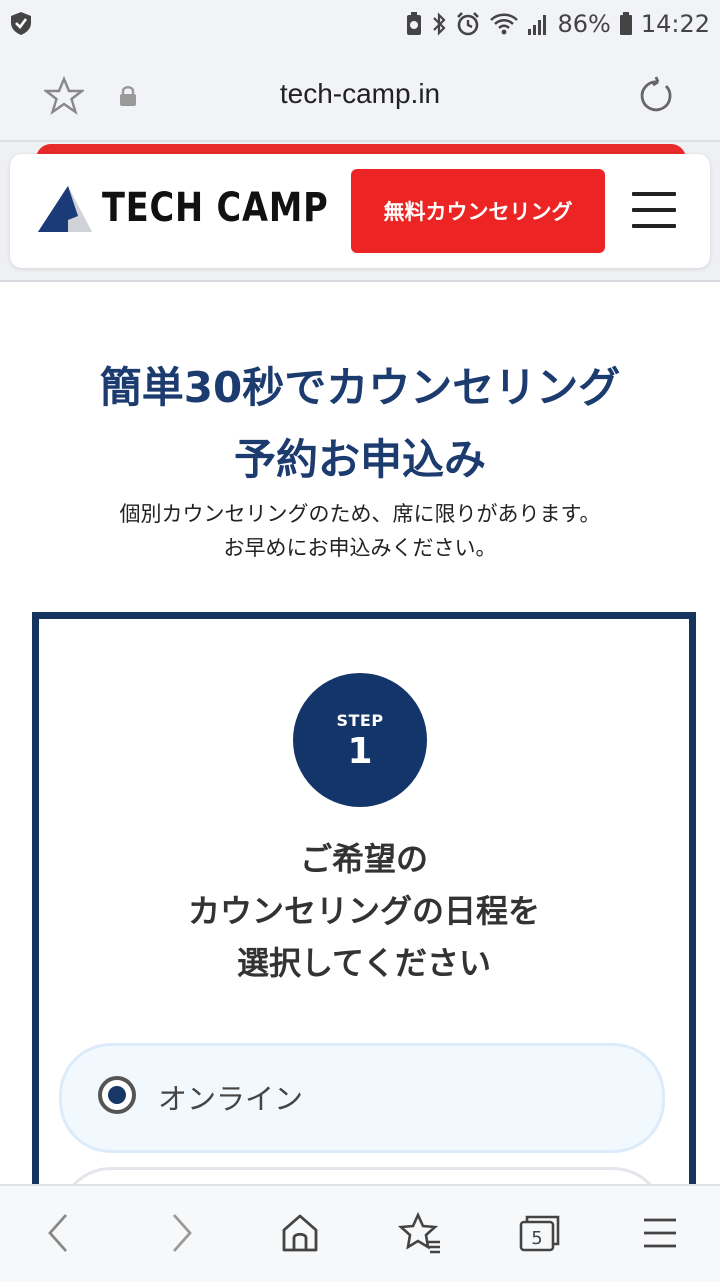 Image resolution: width=720 pixels, height=1282 pixels. I want to click on triangle-logo-icon, so click(65, 209).